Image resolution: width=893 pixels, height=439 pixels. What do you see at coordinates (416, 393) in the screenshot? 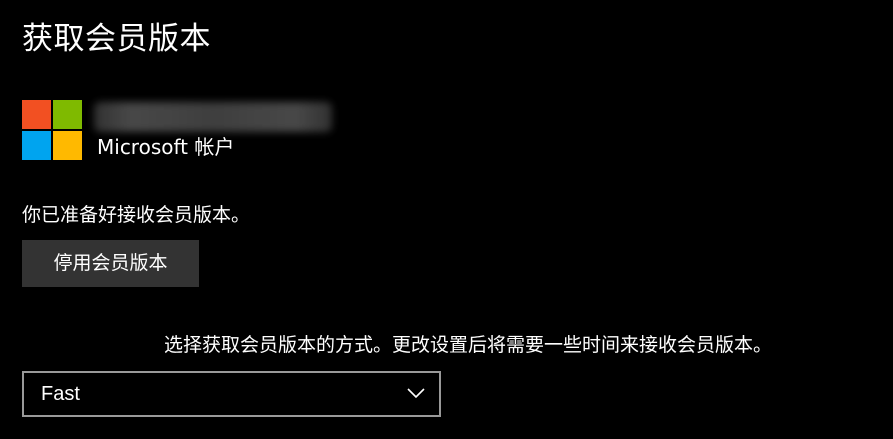
I see `chevron-down-icon` at bounding box center [416, 393].